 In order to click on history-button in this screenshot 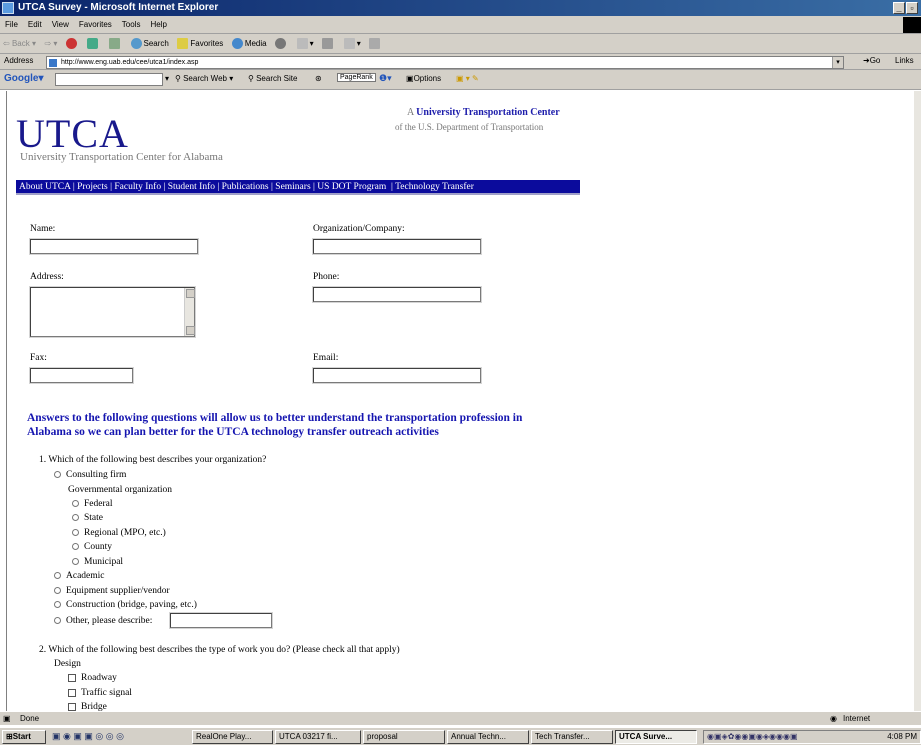, I will do `click(281, 44)`.